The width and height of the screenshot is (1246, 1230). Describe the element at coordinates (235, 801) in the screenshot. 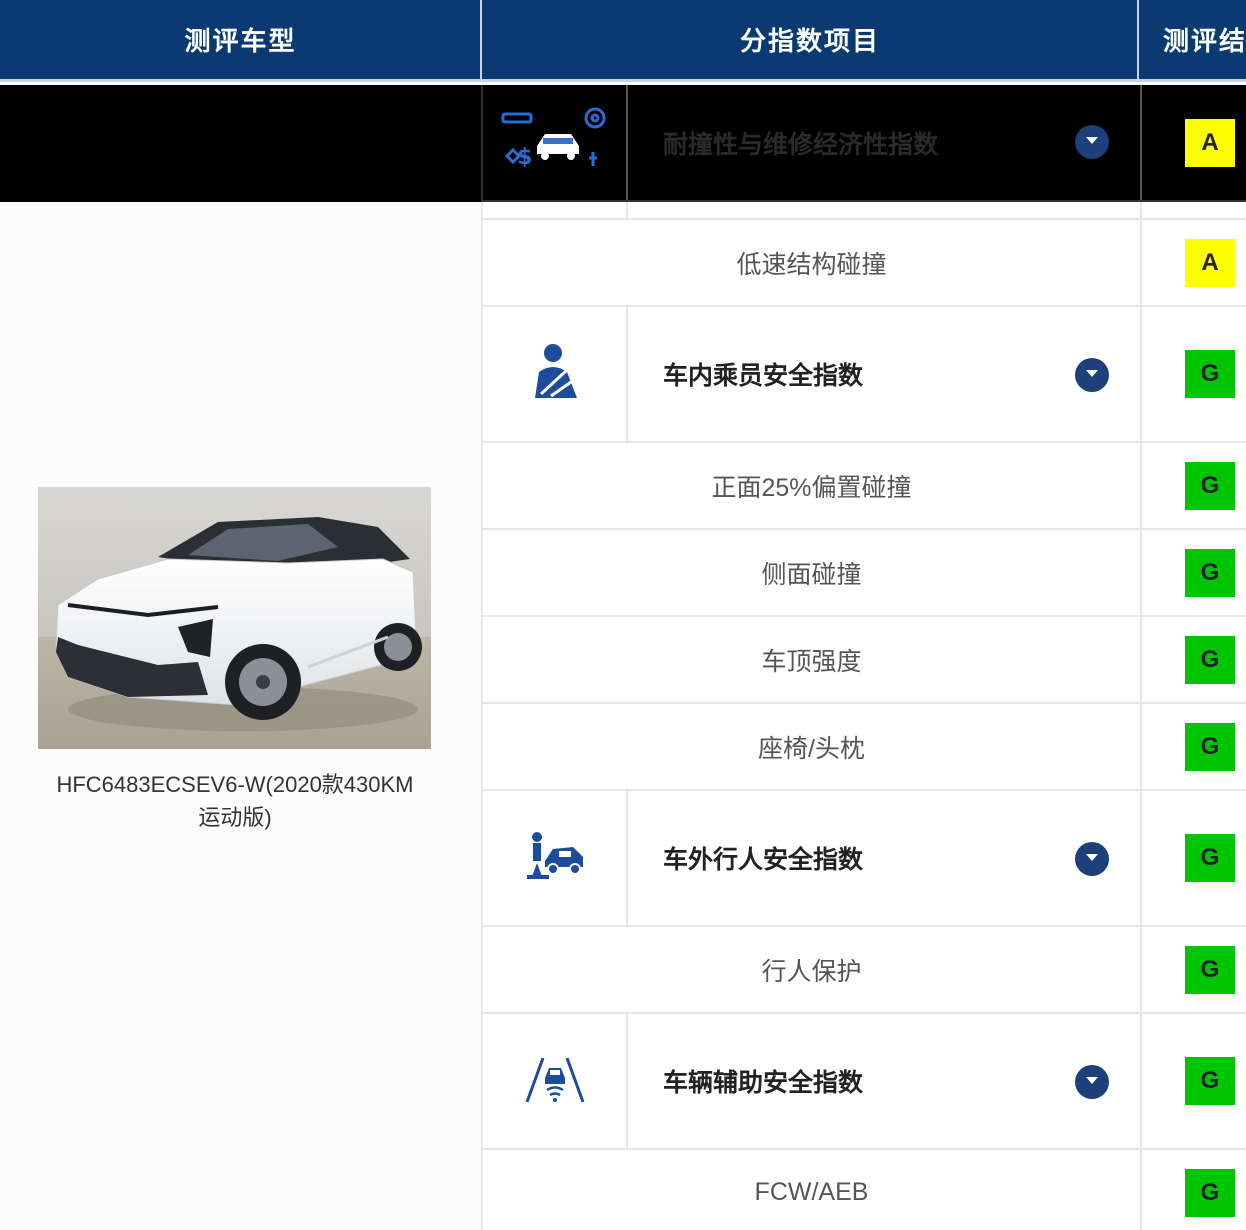

I see `vehicle-model-caption: HFC6483ECSEV6-W(2020款430KM 运动版)` at that location.